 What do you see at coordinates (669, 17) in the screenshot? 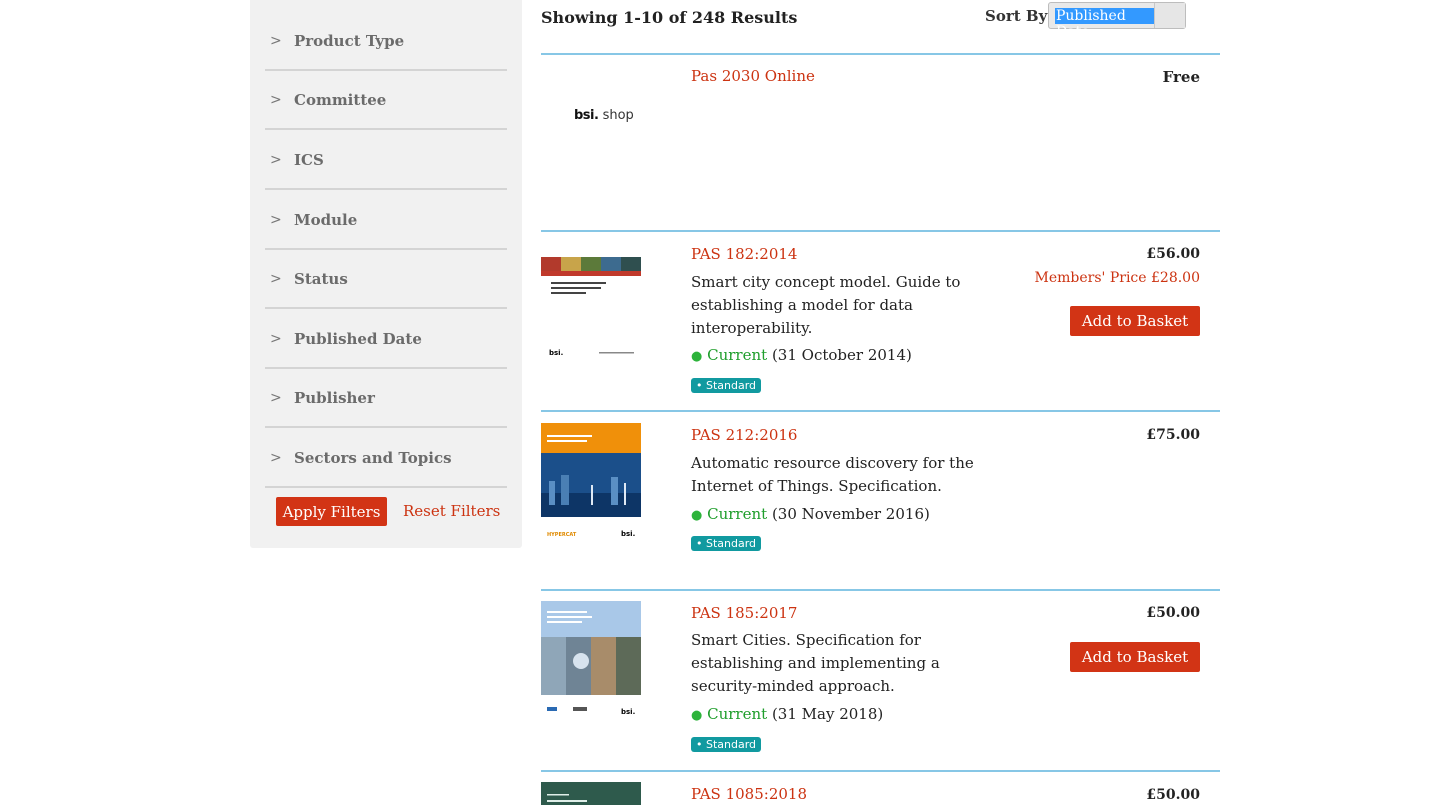
I see `results-count: Showing 1-10 of 248 Results` at bounding box center [669, 17].